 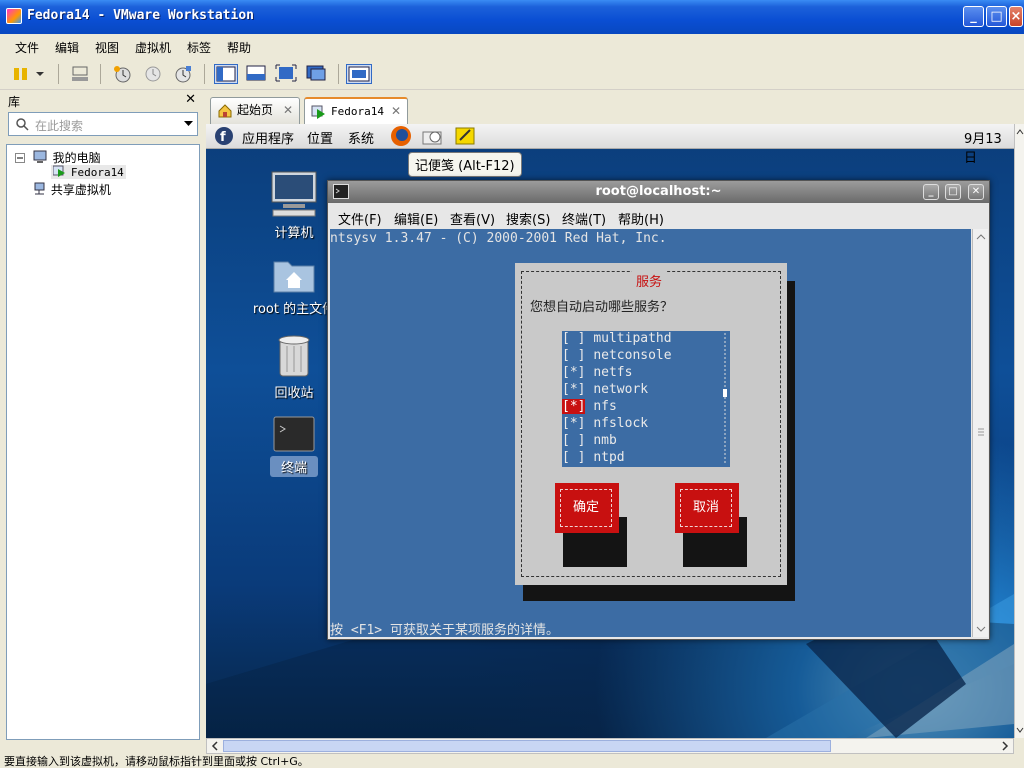 What do you see at coordinates (287, 74) in the screenshot?
I see `full-screen-icon` at bounding box center [287, 74].